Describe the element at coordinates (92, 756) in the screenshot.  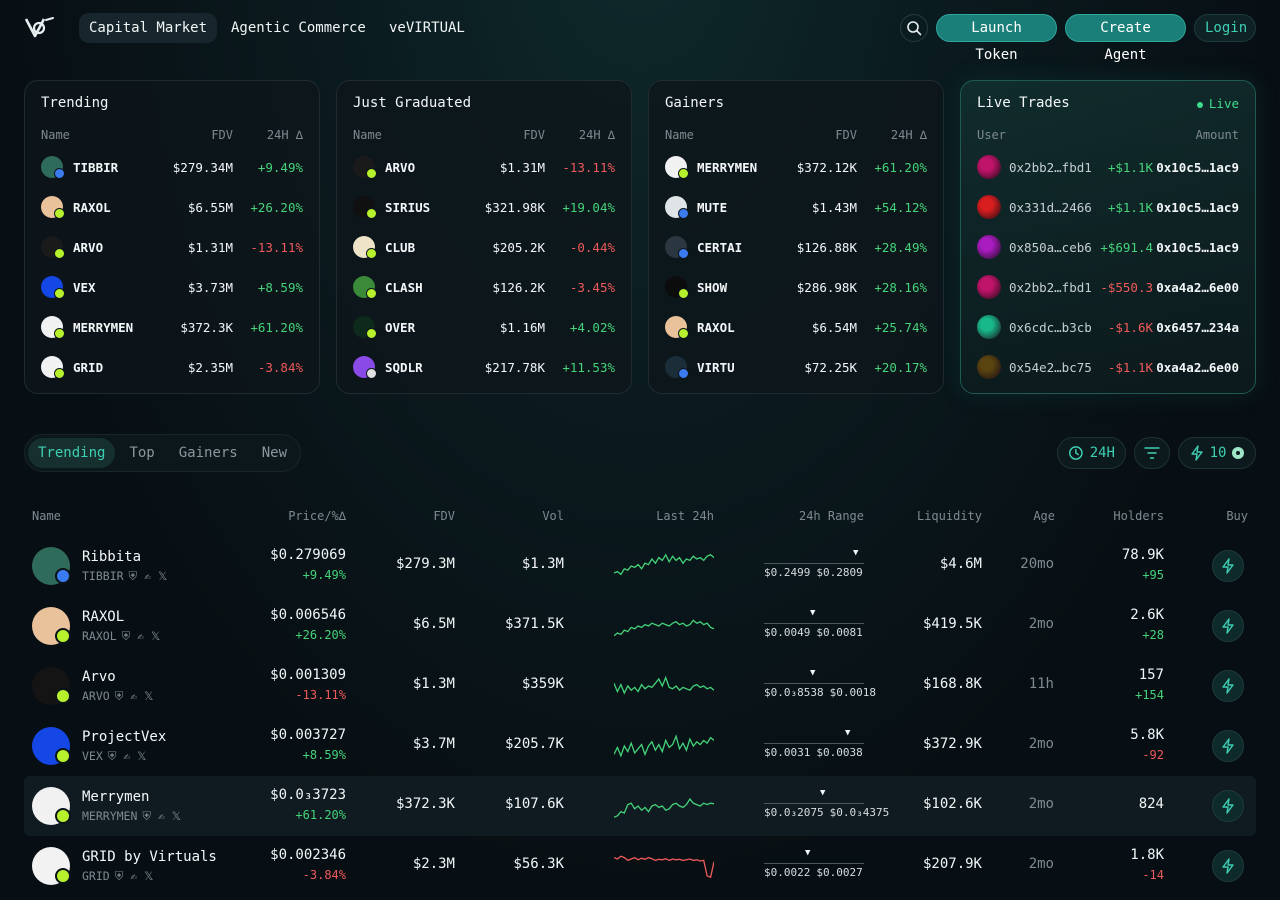
I see `agent-ticker: VEX` at that location.